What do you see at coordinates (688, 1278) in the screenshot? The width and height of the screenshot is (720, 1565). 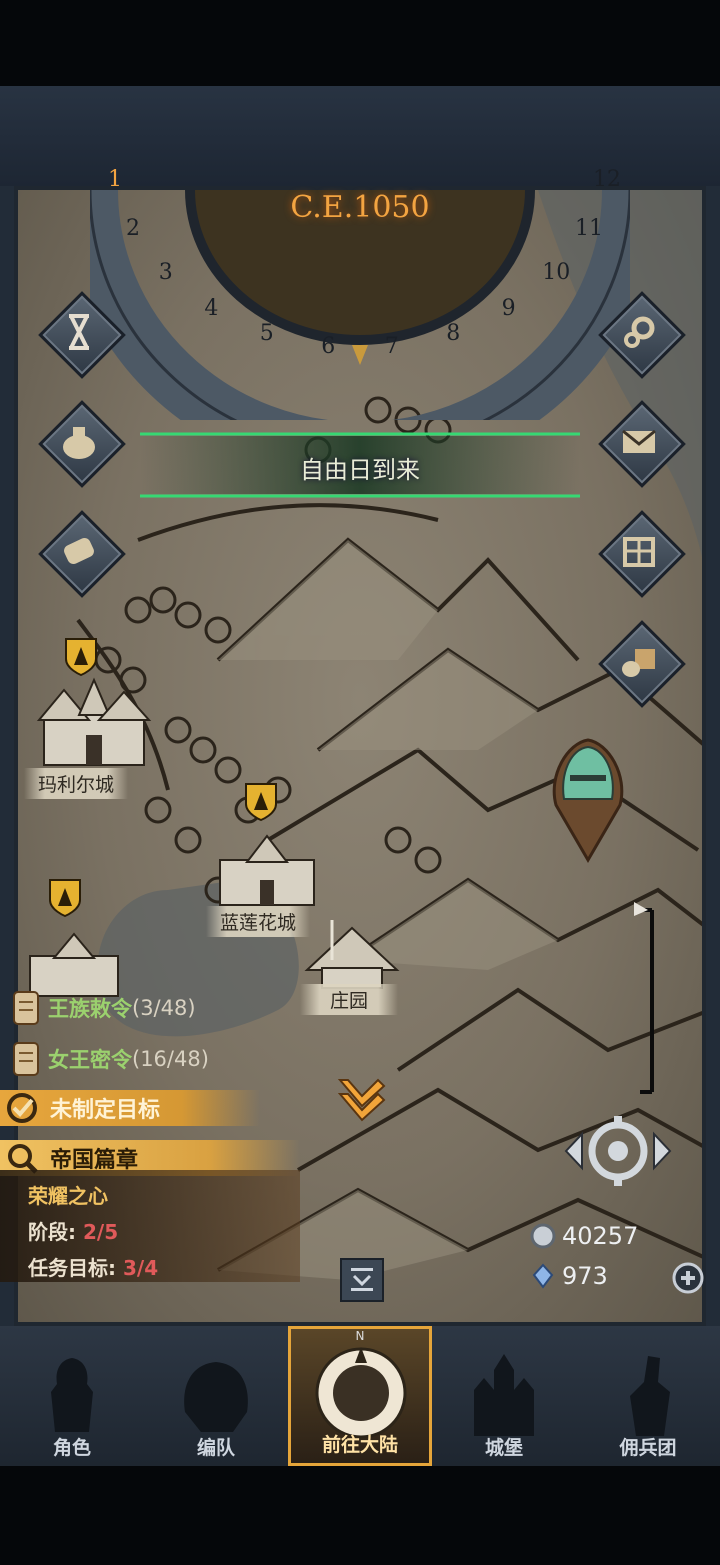 I see `add-crystal-button` at bounding box center [688, 1278].